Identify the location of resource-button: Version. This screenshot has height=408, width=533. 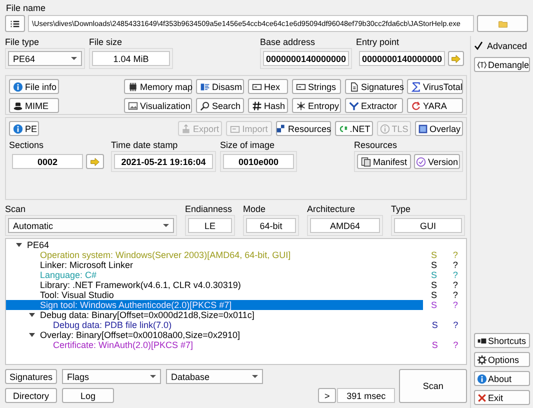
(437, 161).